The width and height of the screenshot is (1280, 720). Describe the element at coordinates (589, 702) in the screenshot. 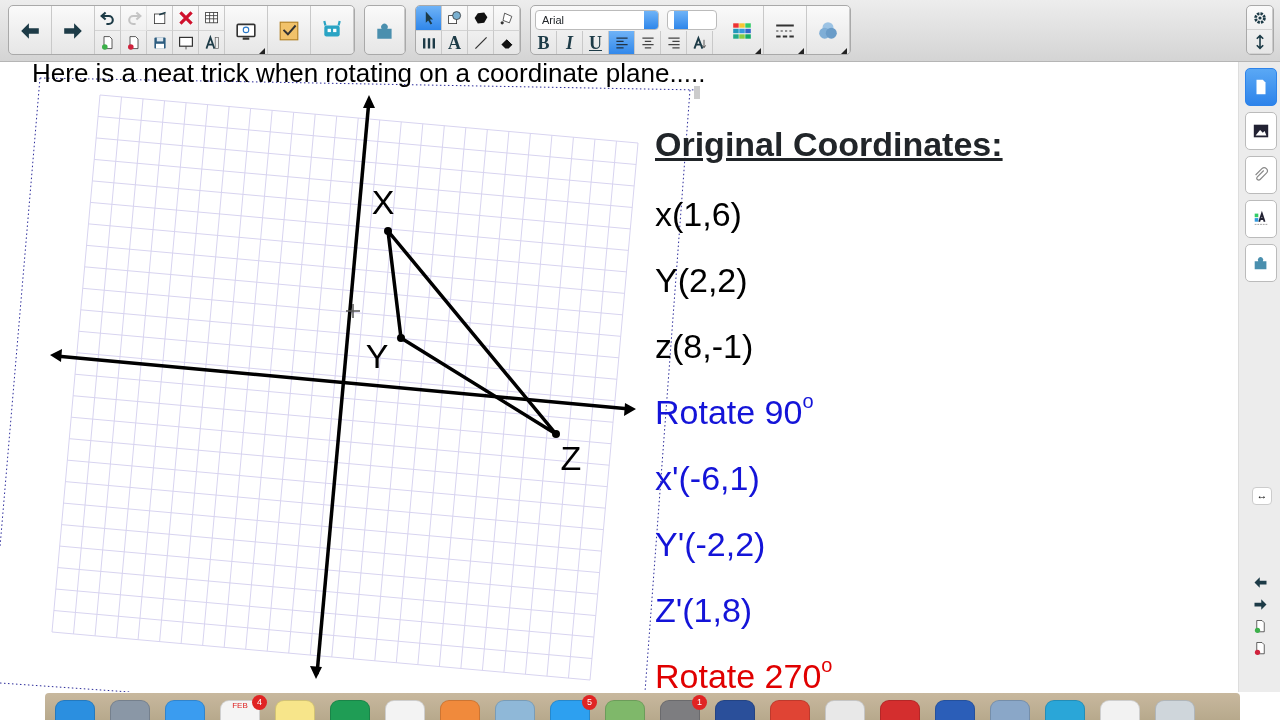

I see `notification-badge: 5` at that location.